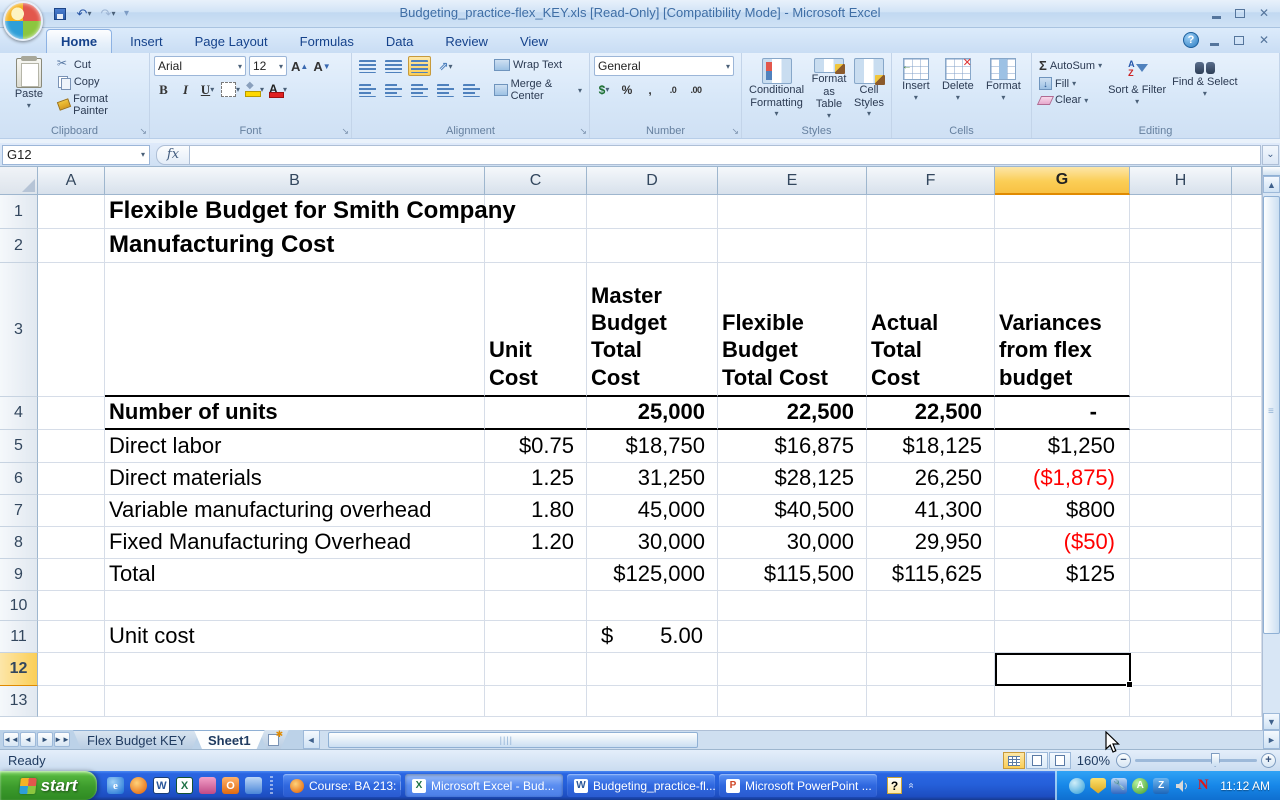 Image resolution: width=1280 pixels, height=800 pixels. I want to click on align-top-button, so click(367, 66).